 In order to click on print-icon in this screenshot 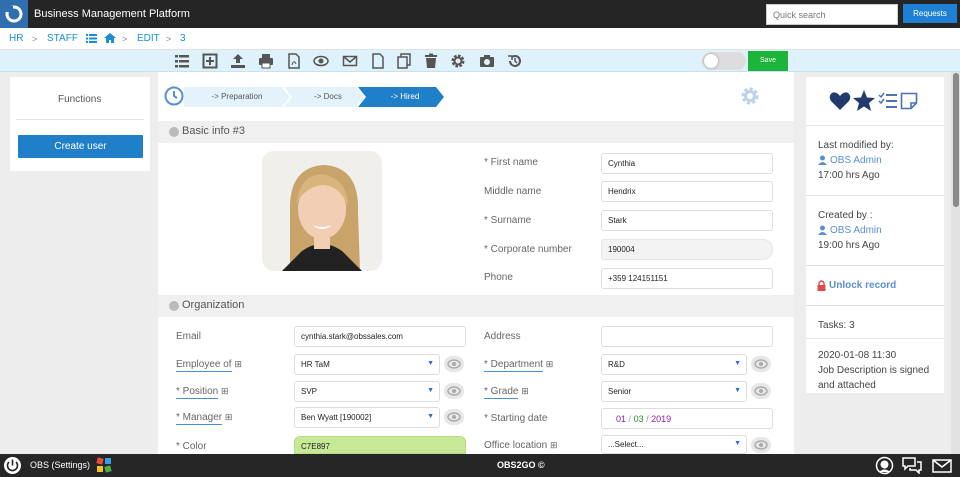, I will do `click(266, 61)`.